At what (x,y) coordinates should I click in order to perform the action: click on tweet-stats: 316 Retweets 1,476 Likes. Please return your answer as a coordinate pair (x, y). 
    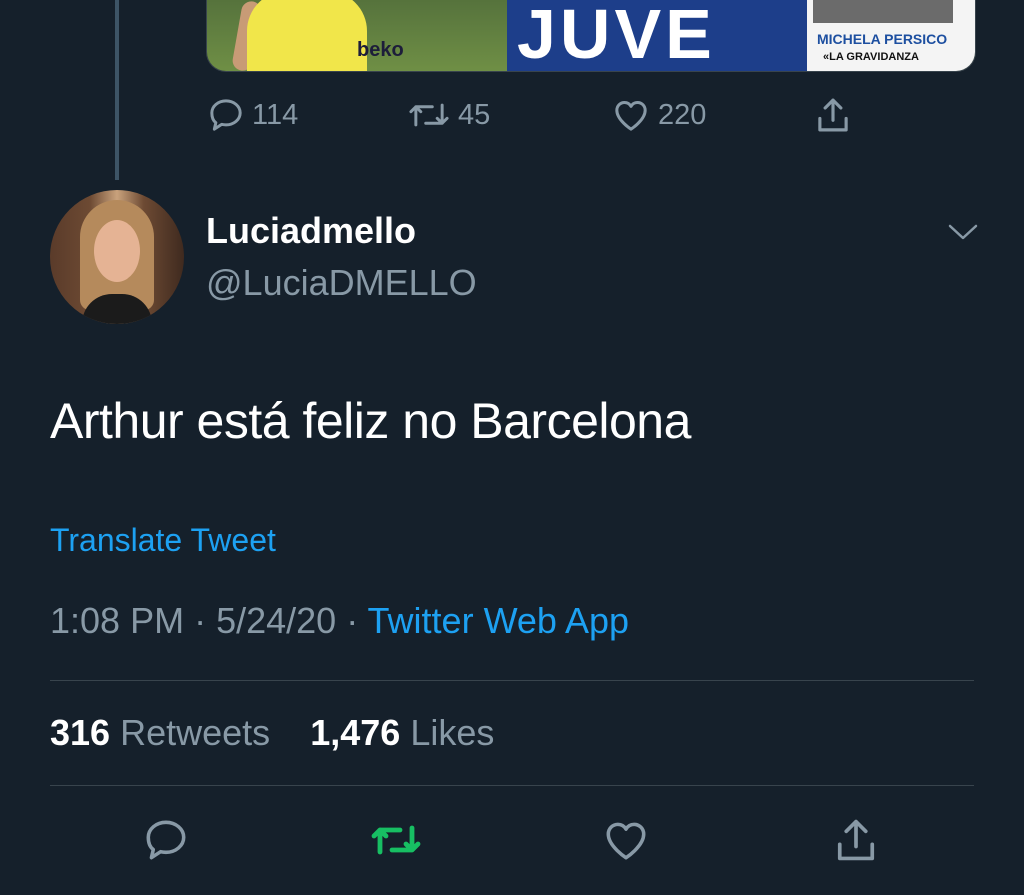
    Looking at the image, I should click on (272, 733).